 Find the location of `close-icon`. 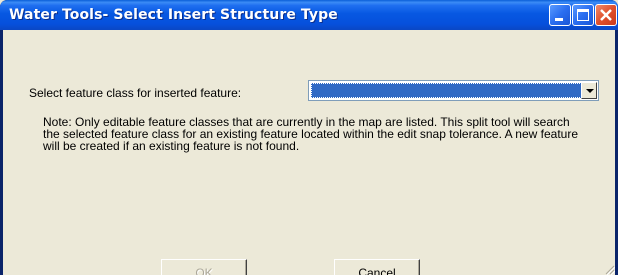

close-icon is located at coordinates (606, 15).